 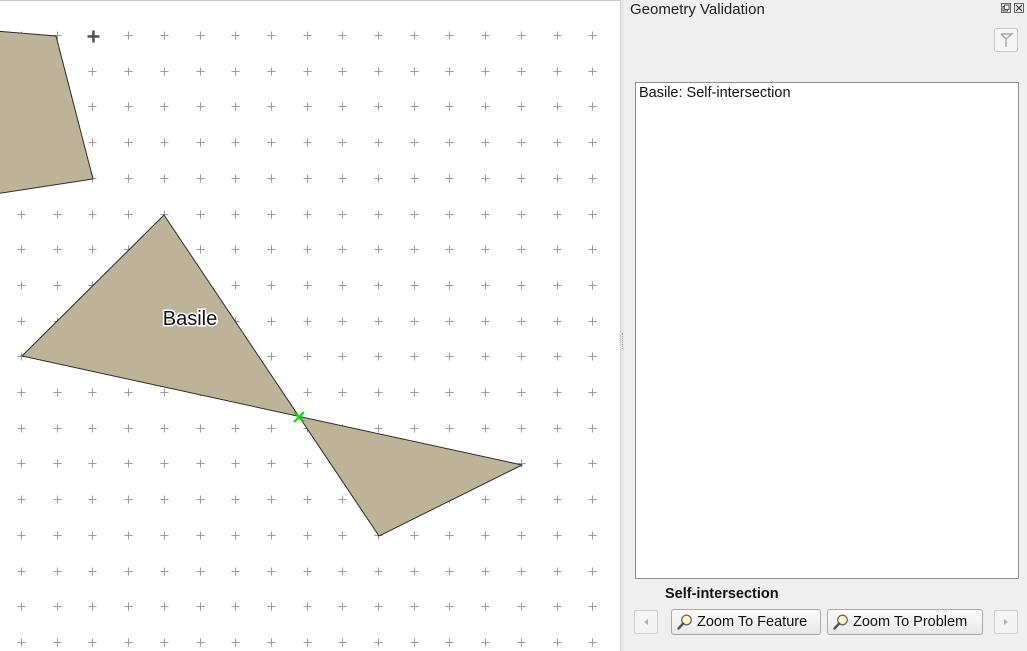 What do you see at coordinates (1006, 622) in the screenshot?
I see `next-error-button` at bounding box center [1006, 622].